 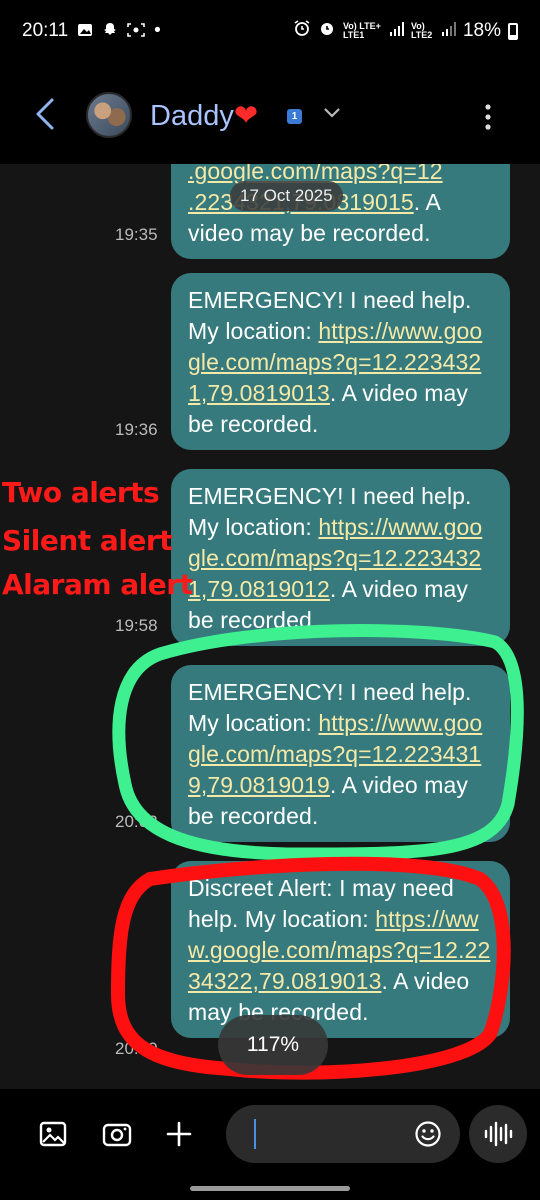 I want to click on message-composer, so click(x=270, y=1144).